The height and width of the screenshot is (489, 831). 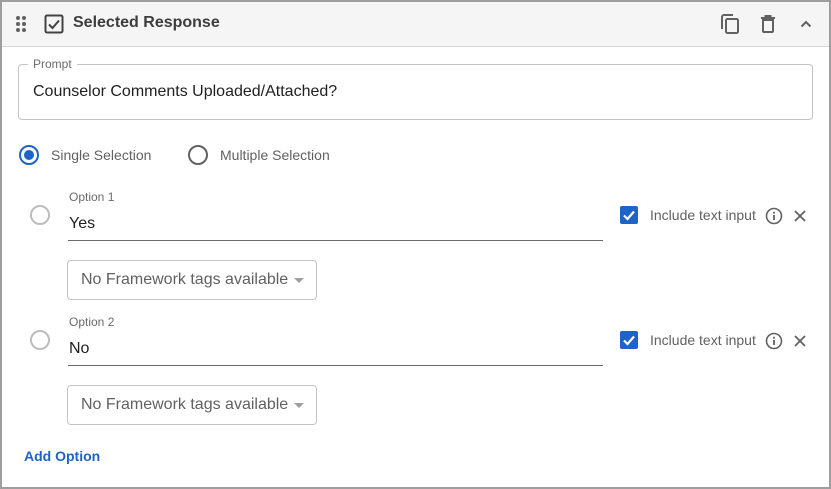 I want to click on copy-button, so click(x=730, y=24).